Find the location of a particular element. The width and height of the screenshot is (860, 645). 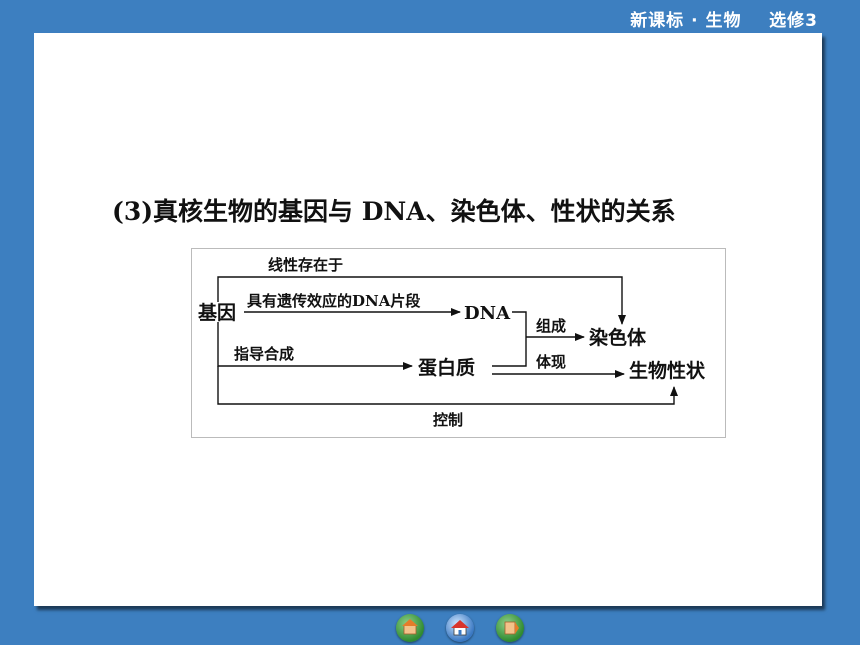

course-label: 新课标 · 生物 选修3 is located at coordinates (724, 21).